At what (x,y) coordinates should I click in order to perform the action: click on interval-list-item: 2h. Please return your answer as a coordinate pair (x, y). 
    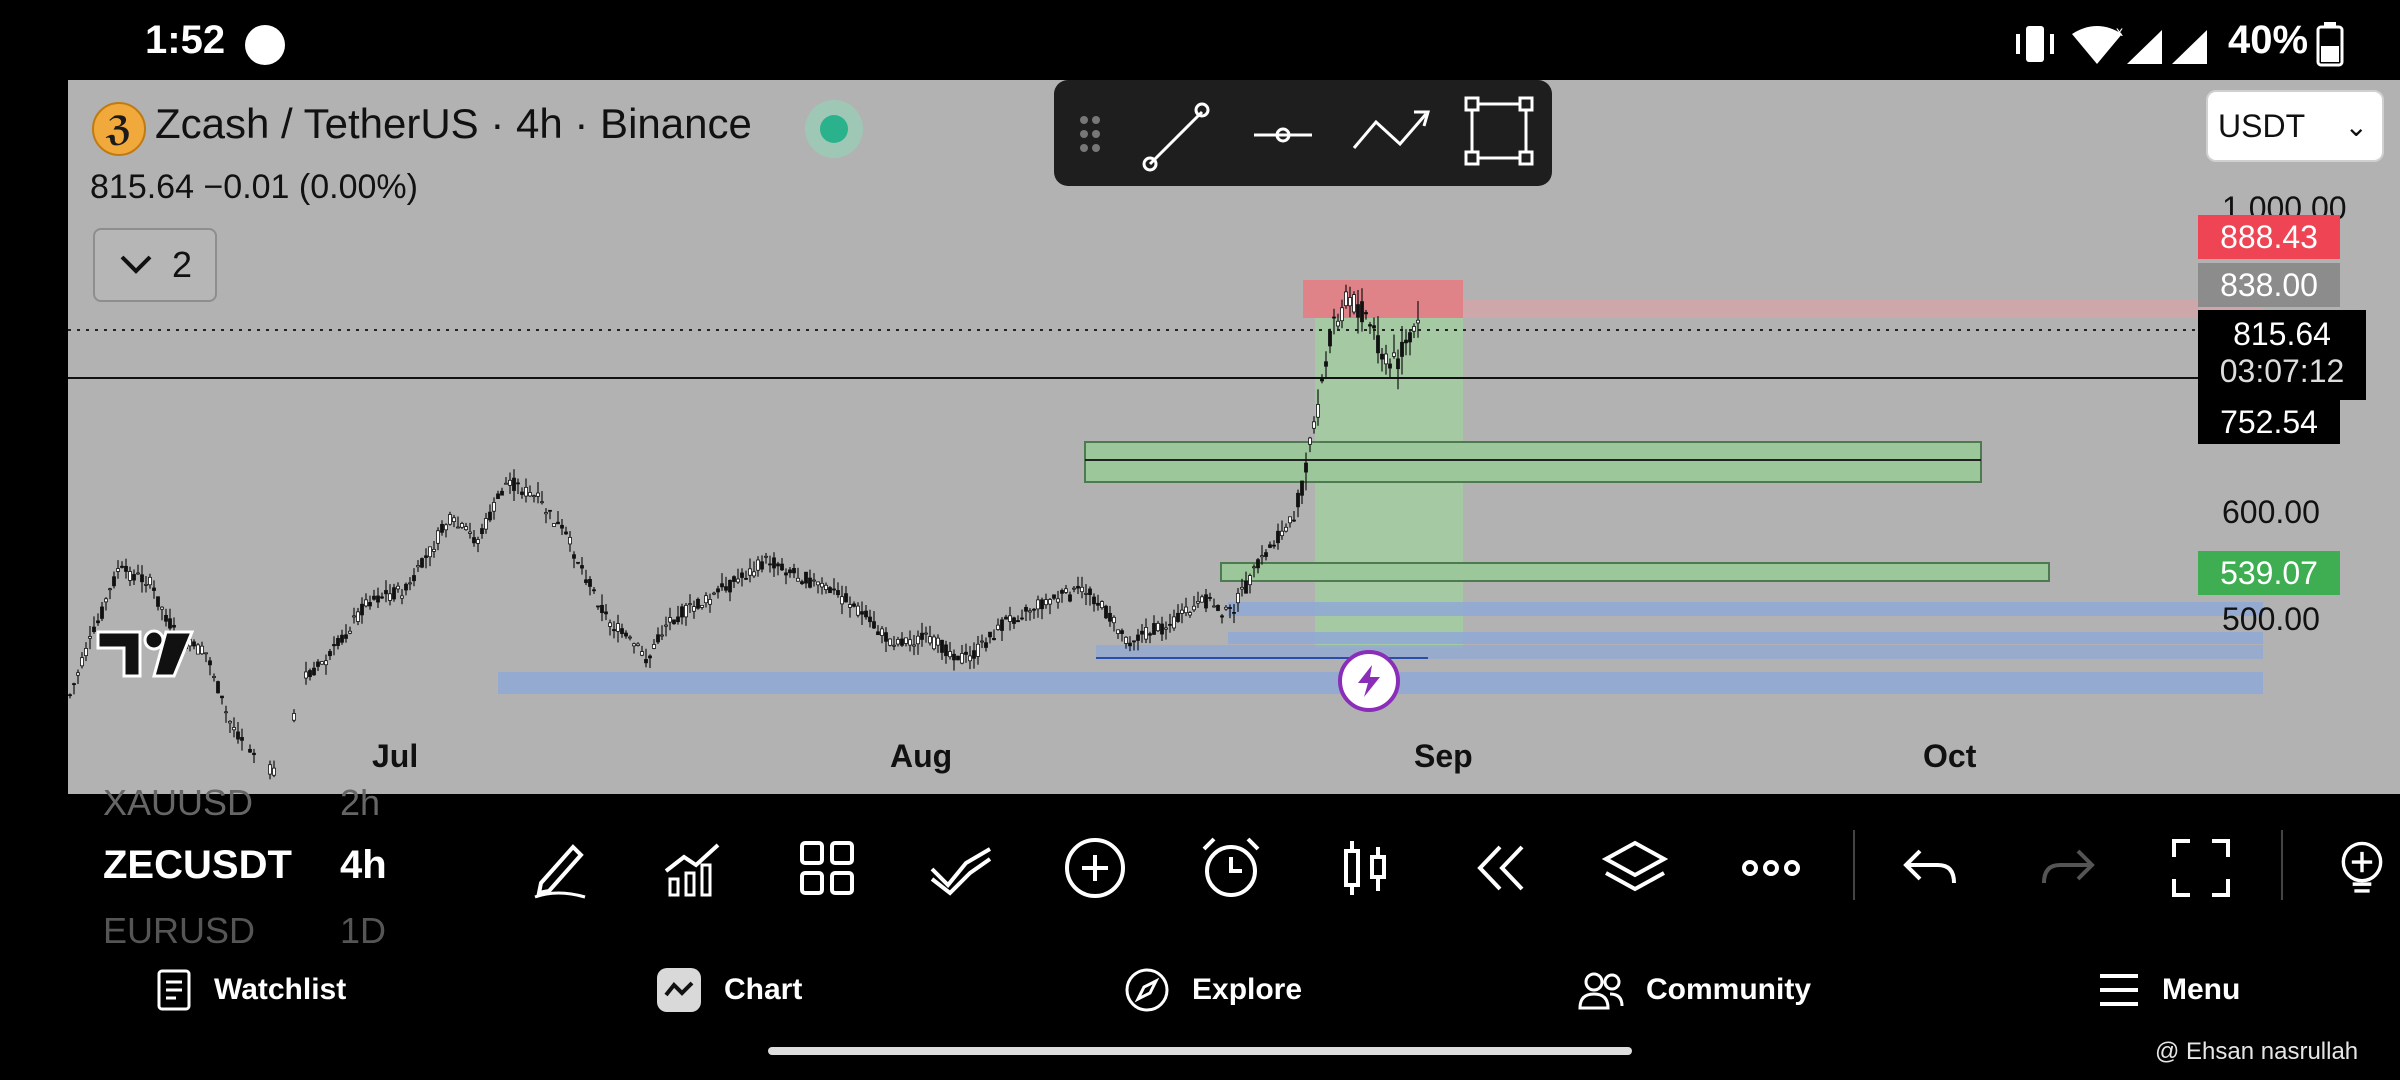
    Looking at the image, I should click on (360, 803).